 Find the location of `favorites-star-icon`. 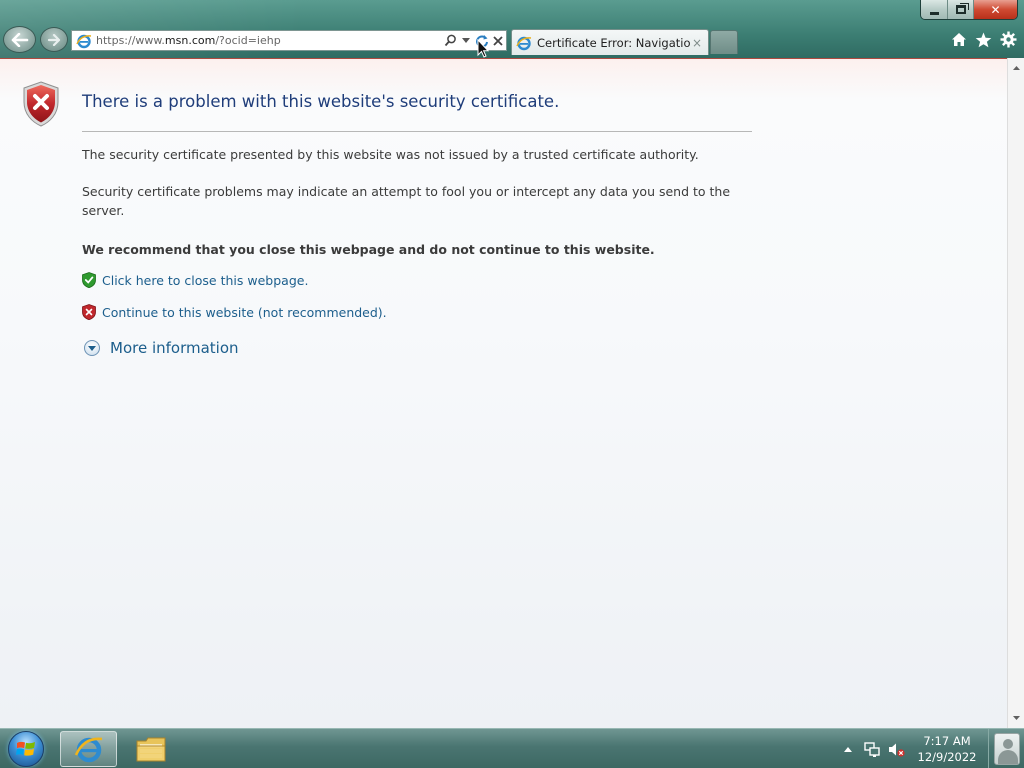

favorites-star-icon is located at coordinates (983, 39).